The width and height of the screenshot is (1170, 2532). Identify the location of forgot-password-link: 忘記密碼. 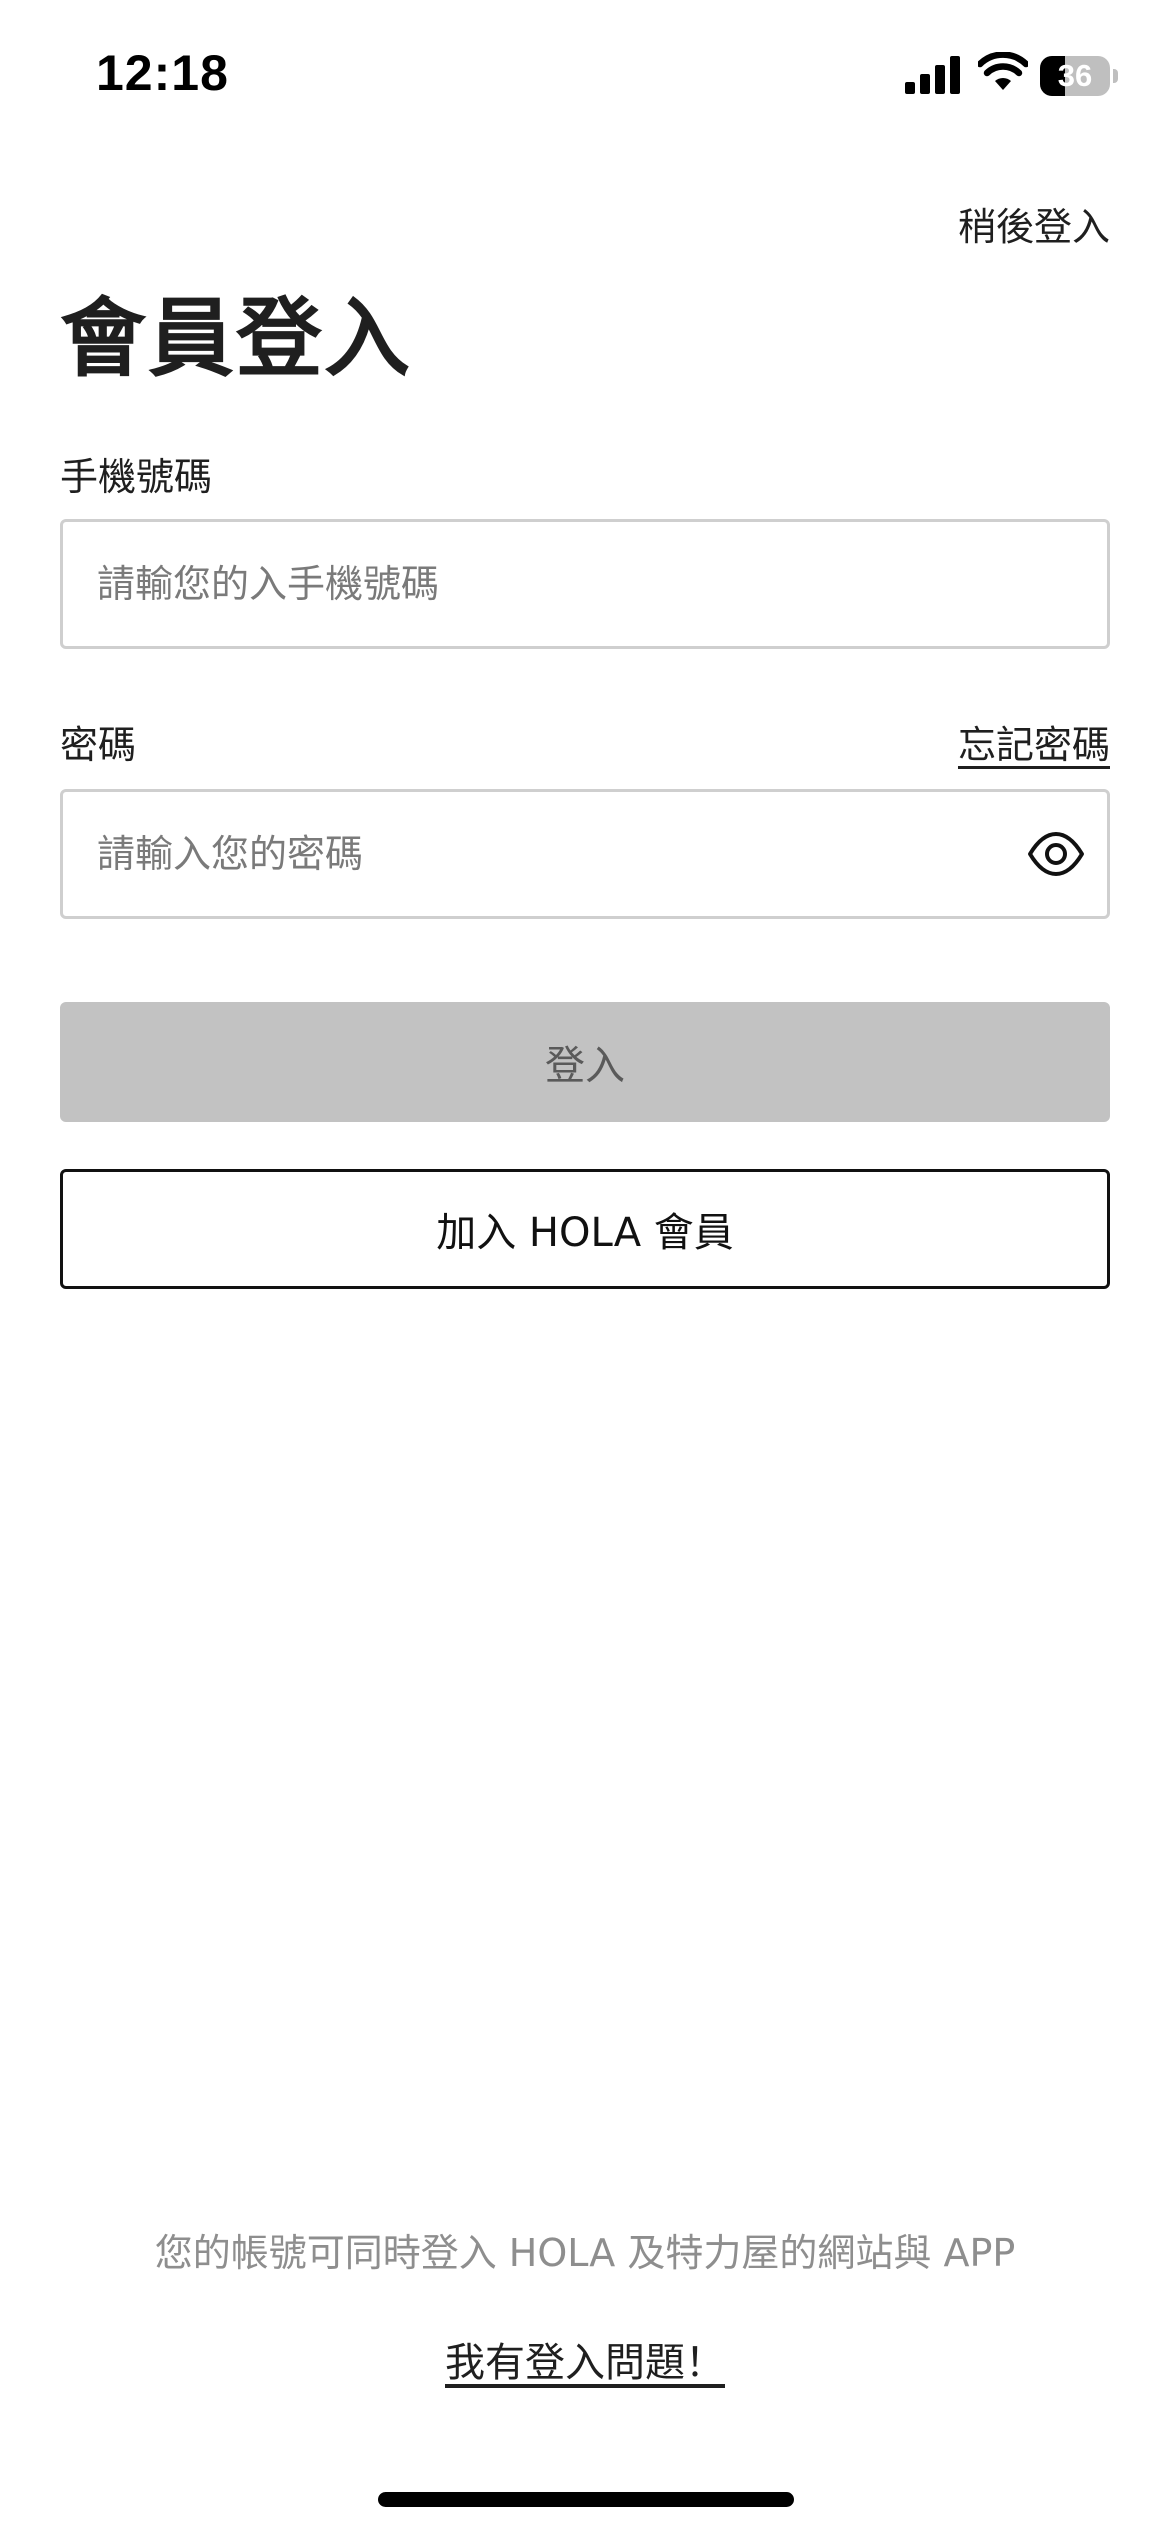
(1034, 741).